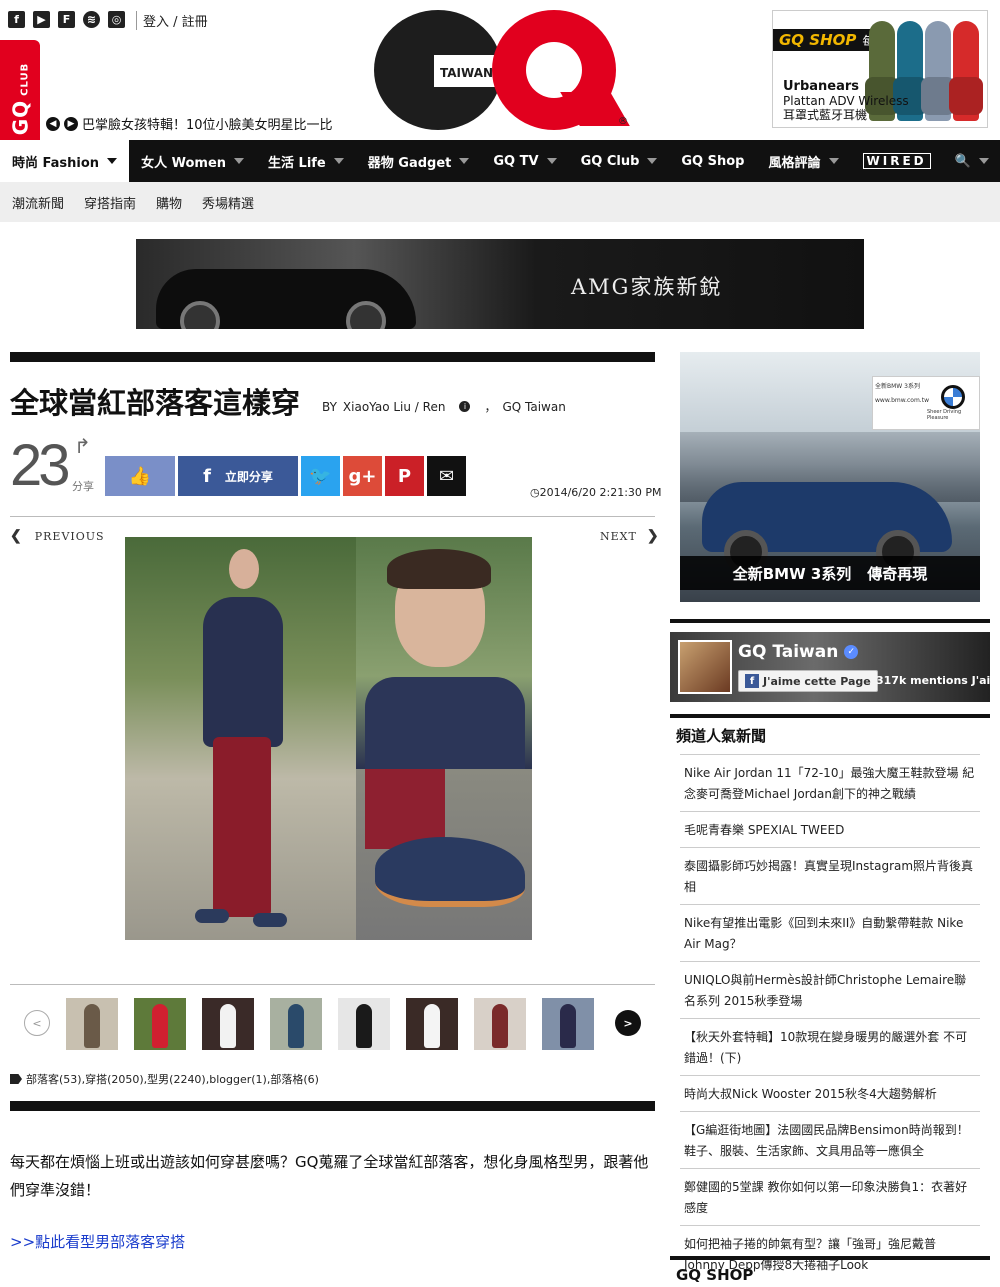  Describe the element at coordinates (169, 202) in the screenshot. I see `subnav-item: 購物` at that location.